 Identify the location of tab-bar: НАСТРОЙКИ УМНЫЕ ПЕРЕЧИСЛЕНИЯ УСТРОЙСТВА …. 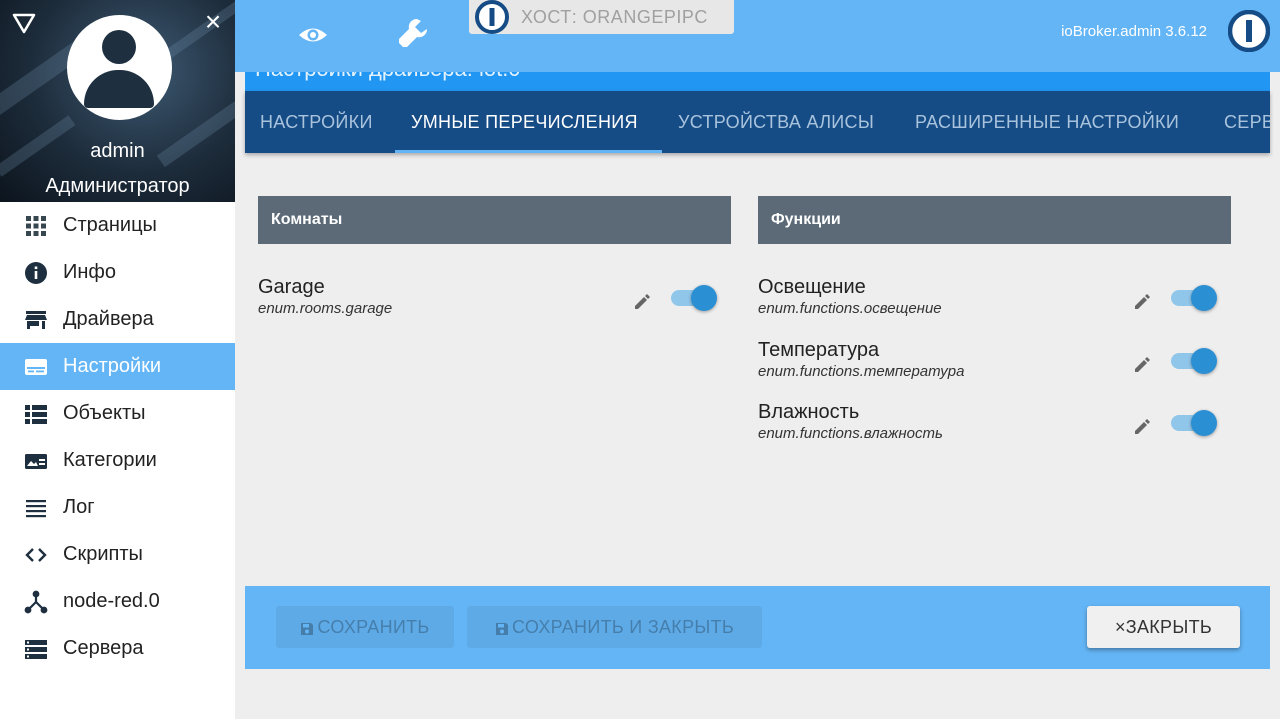
(757, 122).